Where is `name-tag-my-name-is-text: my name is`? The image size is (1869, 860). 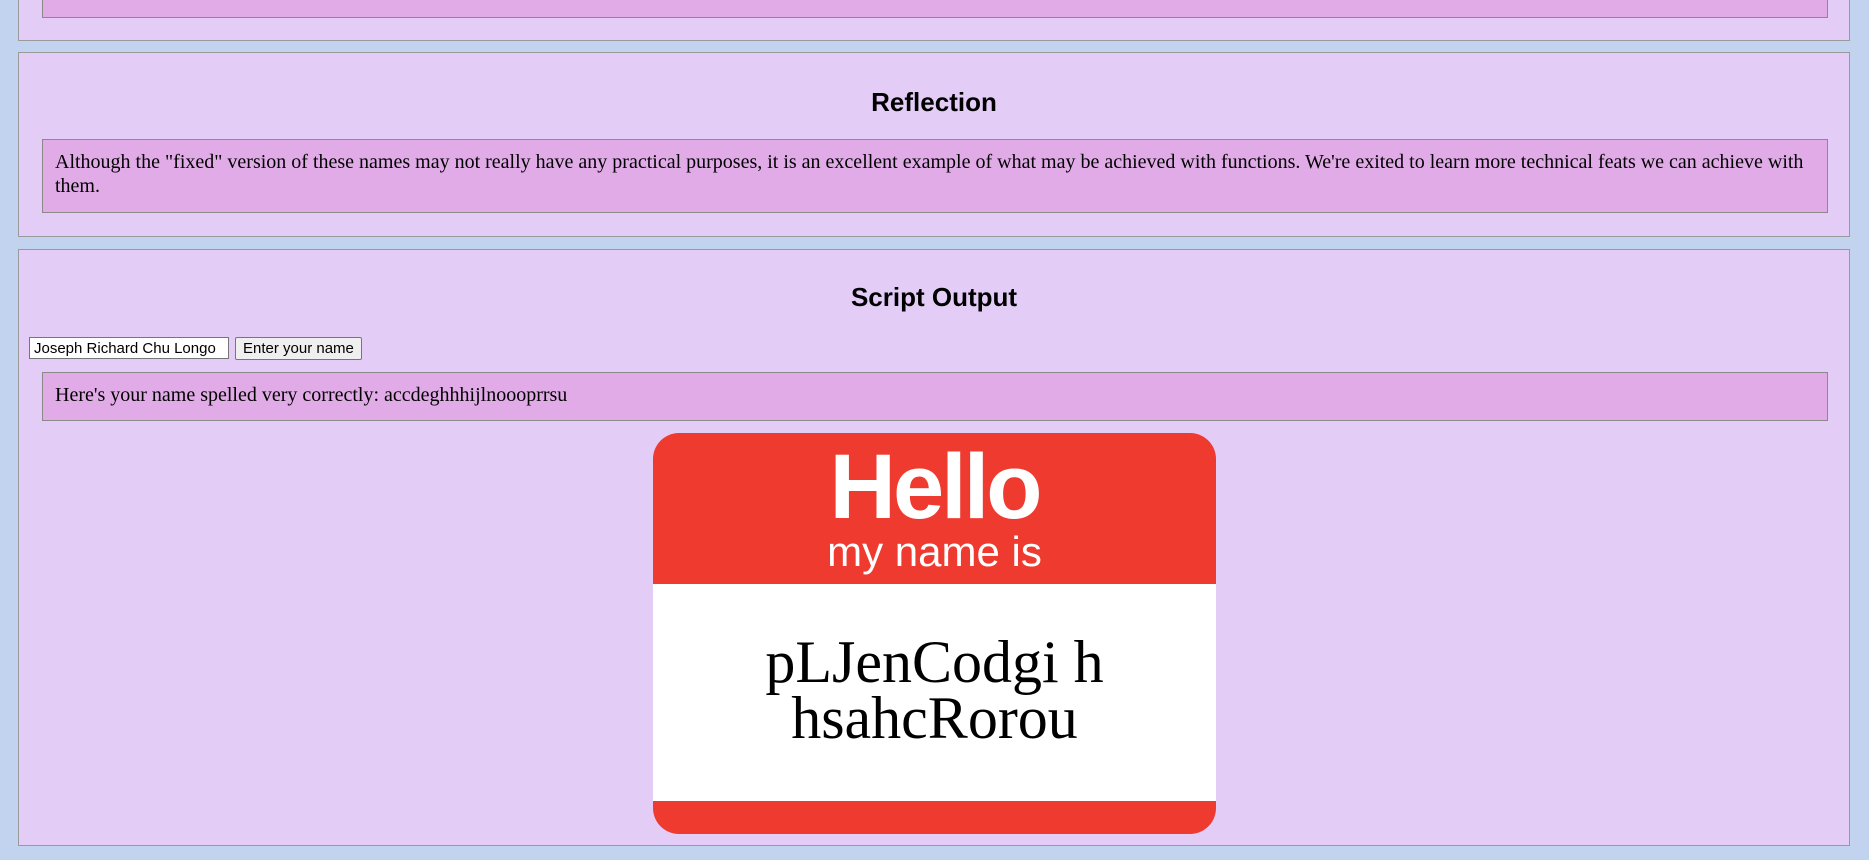 name-tag-my-name-is-text: my name is is located at coordinates (934, 551).